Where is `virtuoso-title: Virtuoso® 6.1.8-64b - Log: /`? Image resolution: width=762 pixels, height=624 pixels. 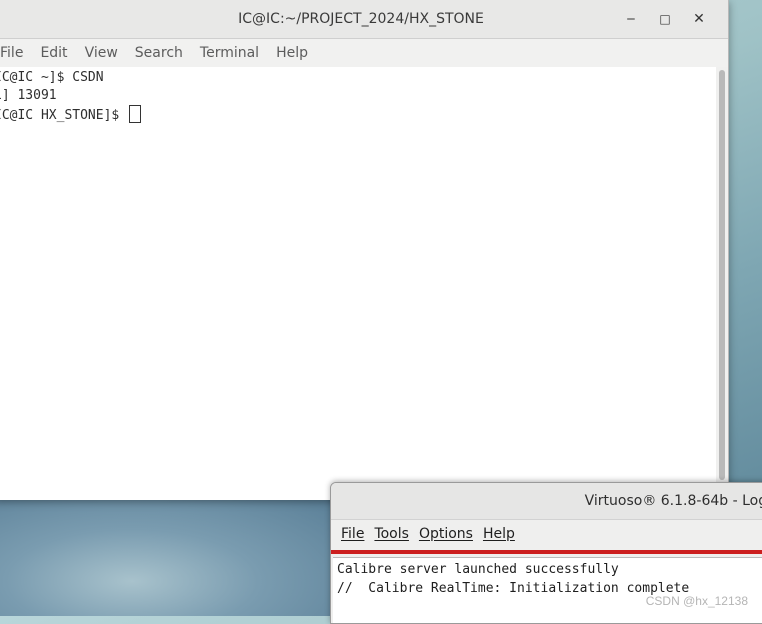 virtuoso-title: Virtuoso® 6.1.8-64b - Log: / is located at coordinates (673, 501).